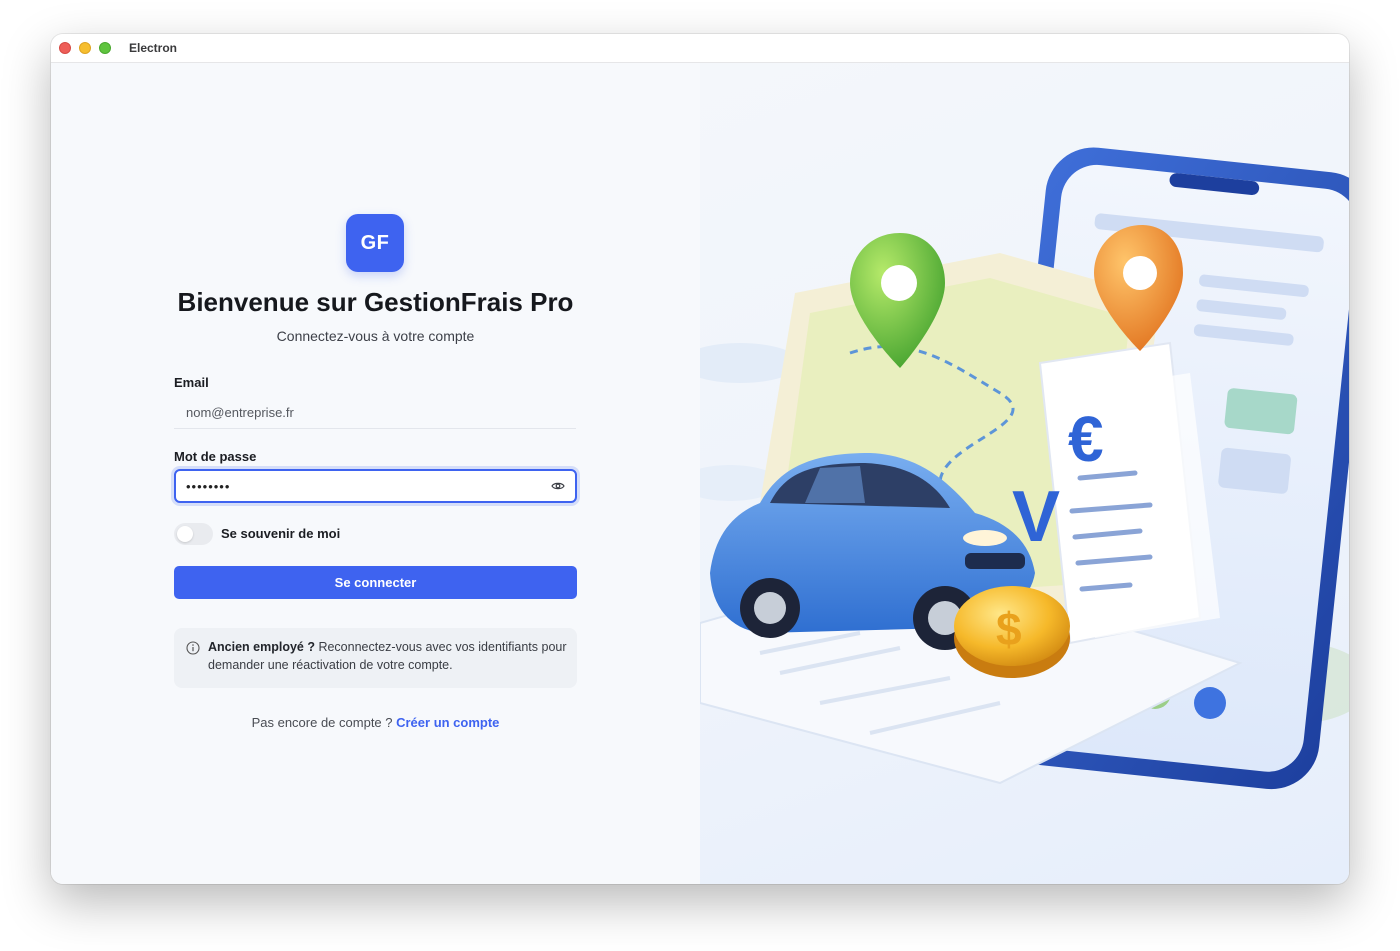  I want to click on coin-illustration: $, so click(1012, 632).